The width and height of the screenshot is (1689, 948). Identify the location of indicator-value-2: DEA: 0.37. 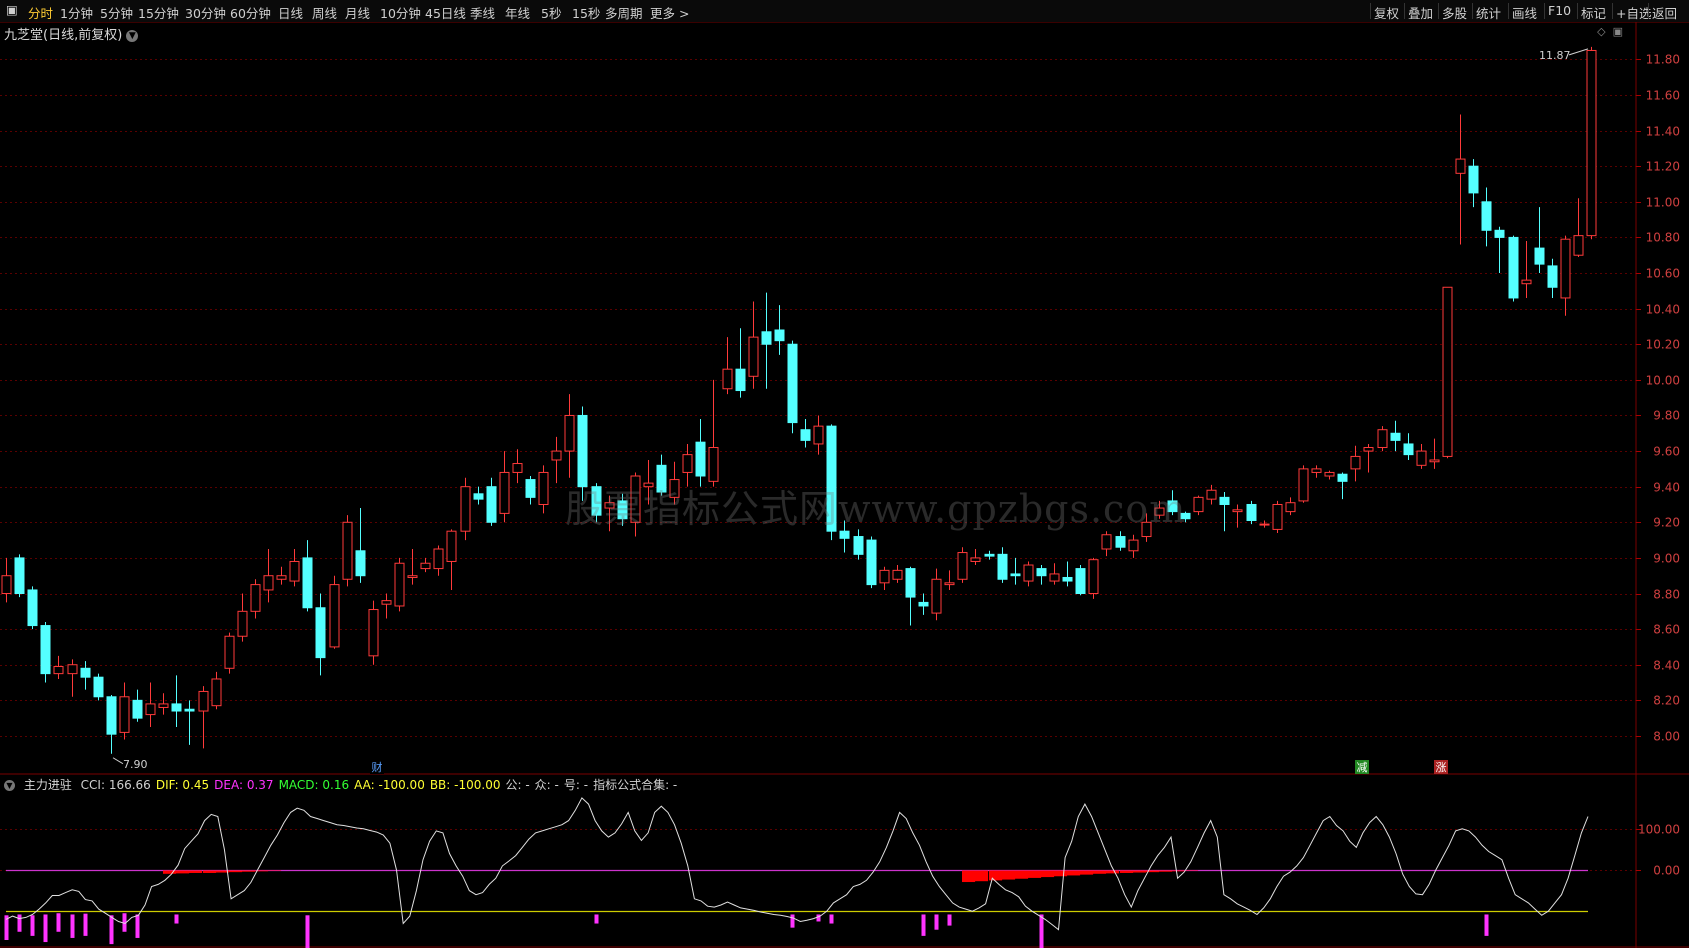
(244, 785).